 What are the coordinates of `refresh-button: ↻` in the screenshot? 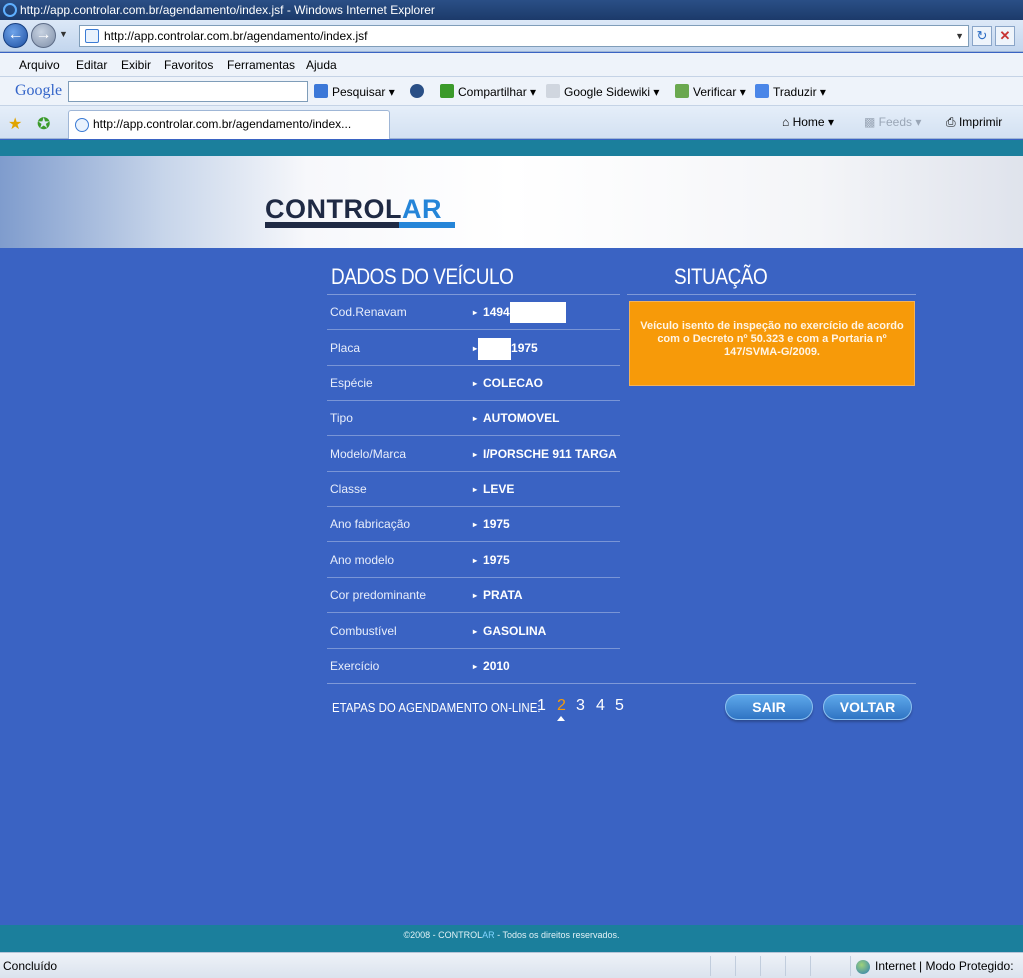 It's located at (982, 36).